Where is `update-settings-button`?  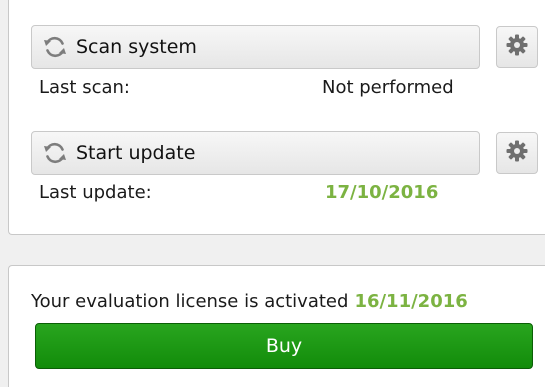
update-settings-button is located at coordinates (517, 153).